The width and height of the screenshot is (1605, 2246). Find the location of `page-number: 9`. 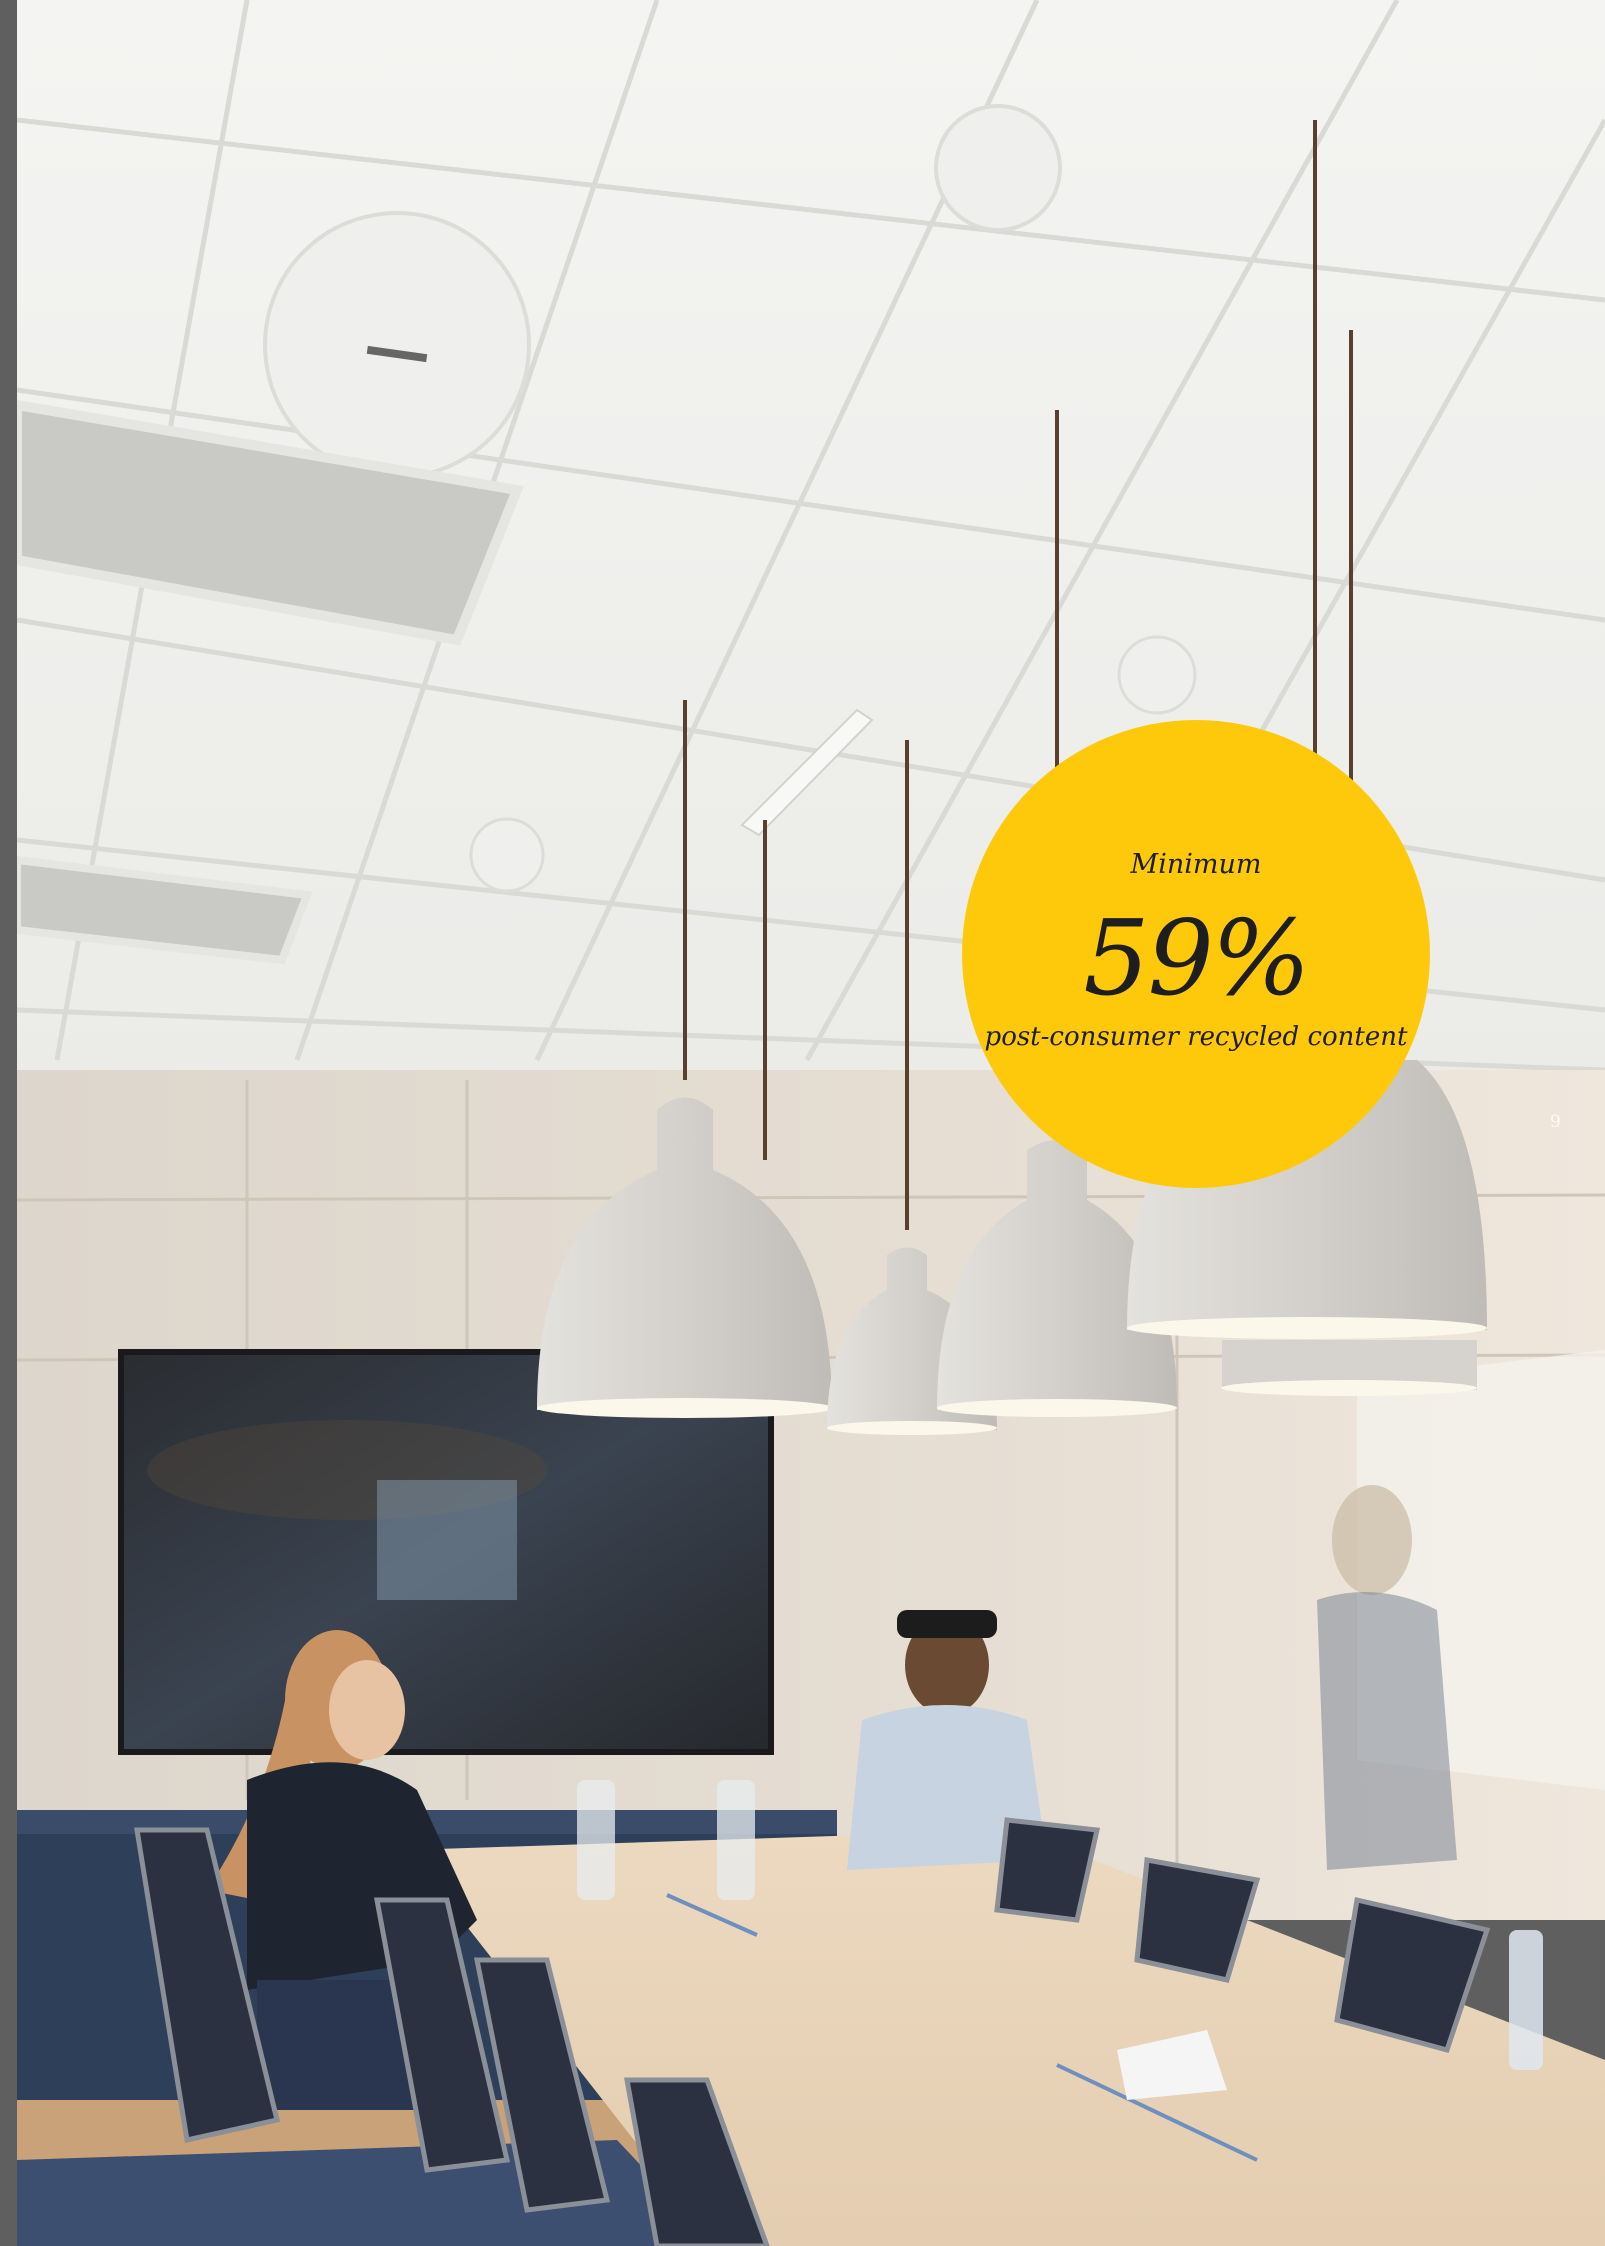

page-number: 9 is located at coordinates (1555, 1122).